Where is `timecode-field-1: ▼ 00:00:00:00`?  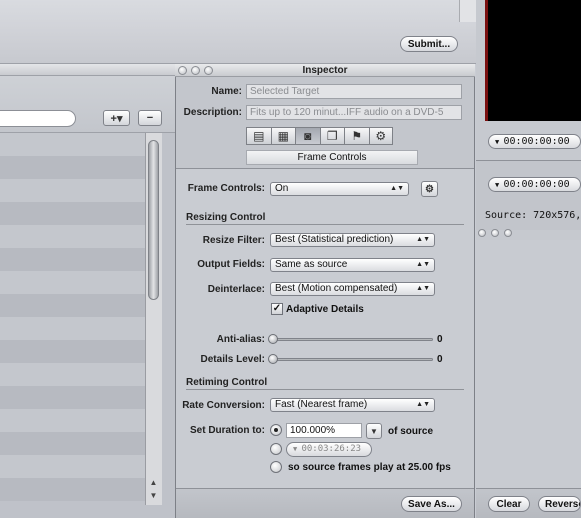 timecode-field-1: ▼ 00:00:00:00 is located at coordinates (534, 141).